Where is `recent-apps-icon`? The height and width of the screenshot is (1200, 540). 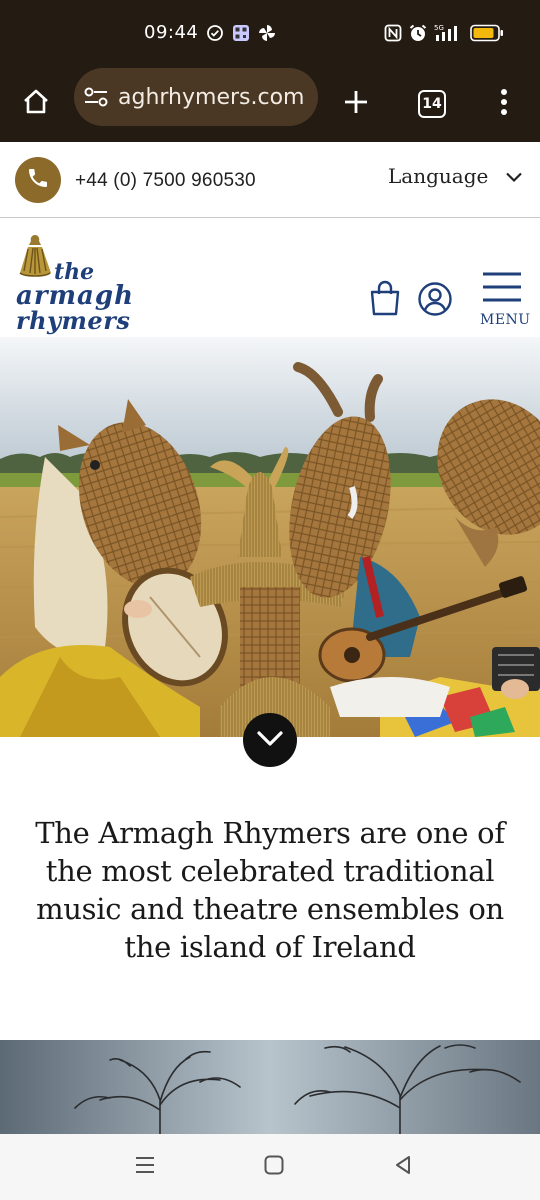
recent-apps-icon is located at coordinates (145, 1167).